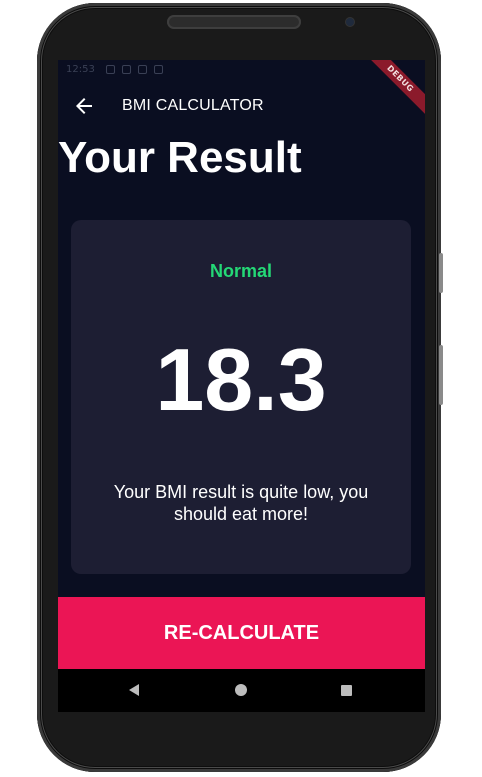 This screenshot has width=482, height=777. I want to click on front-camera, so click(350, 22).